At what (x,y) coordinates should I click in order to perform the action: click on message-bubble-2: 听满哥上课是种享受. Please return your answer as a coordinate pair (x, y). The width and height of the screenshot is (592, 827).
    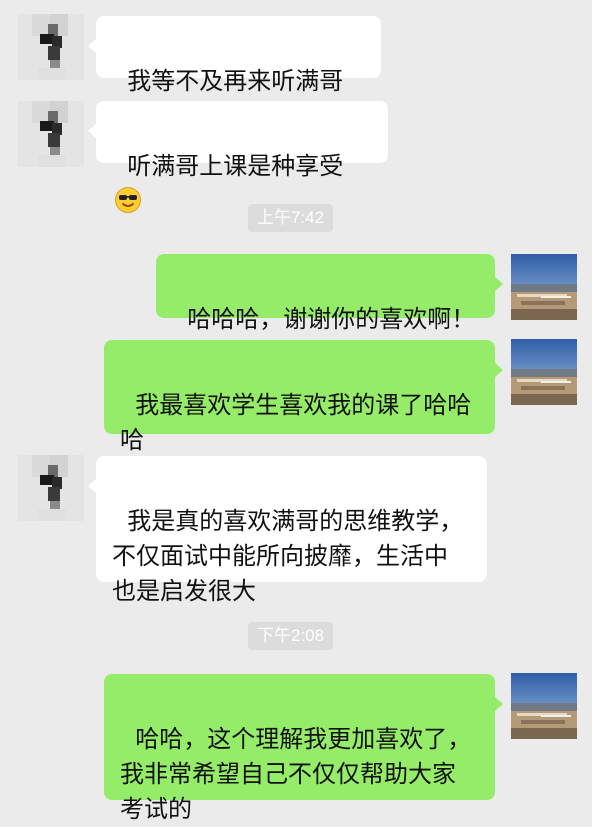
    Looking at the image, I should click on (238, 157).